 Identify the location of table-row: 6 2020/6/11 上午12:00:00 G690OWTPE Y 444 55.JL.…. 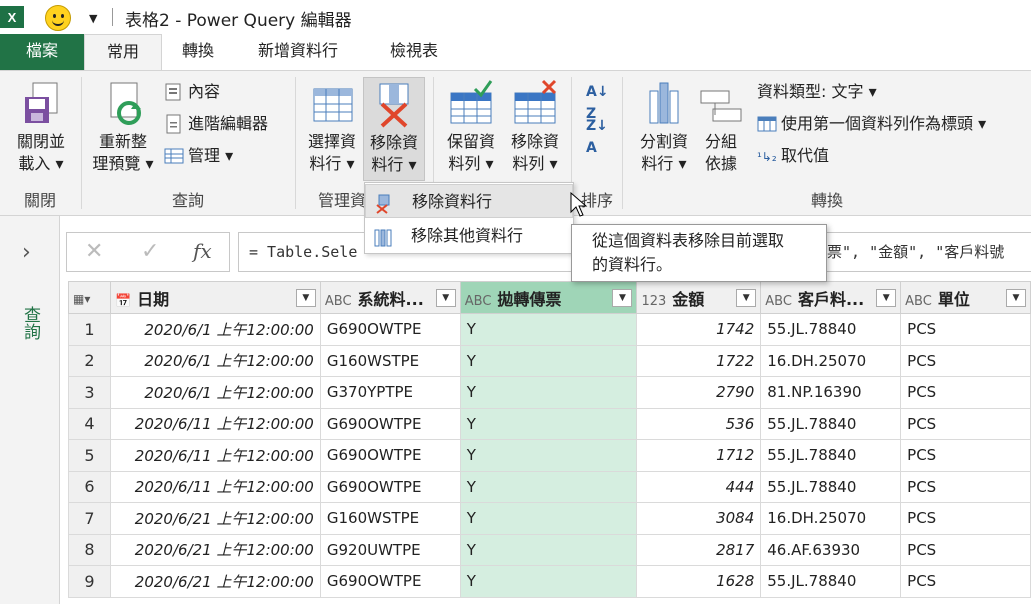
(549, 486).